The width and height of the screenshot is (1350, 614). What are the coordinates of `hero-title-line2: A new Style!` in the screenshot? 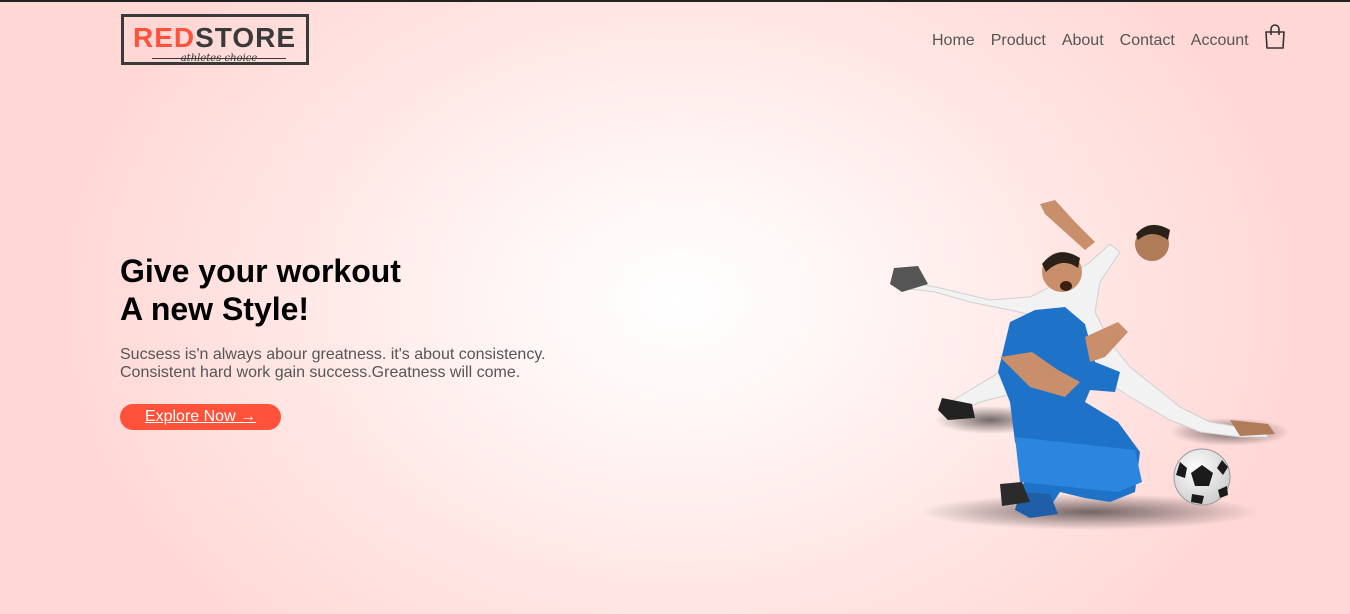 It's located at (215, 309).